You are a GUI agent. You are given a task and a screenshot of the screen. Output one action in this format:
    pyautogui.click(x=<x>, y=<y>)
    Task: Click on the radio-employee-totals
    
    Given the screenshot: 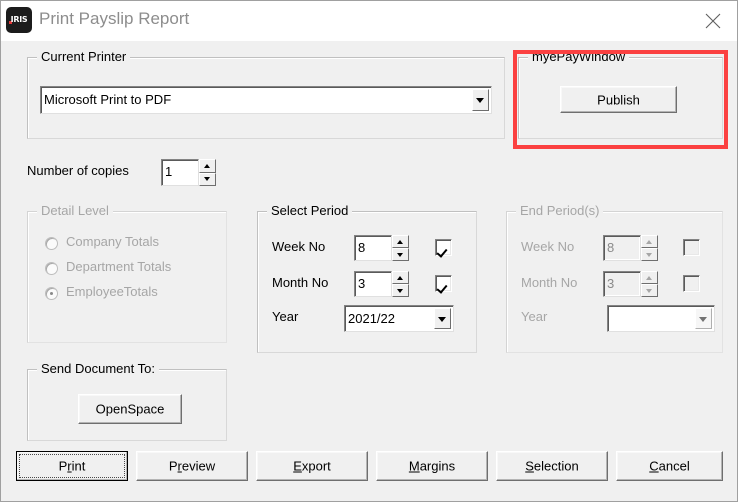 What is the action you would take?
    pyautogui.click(x=51, y=293)
    